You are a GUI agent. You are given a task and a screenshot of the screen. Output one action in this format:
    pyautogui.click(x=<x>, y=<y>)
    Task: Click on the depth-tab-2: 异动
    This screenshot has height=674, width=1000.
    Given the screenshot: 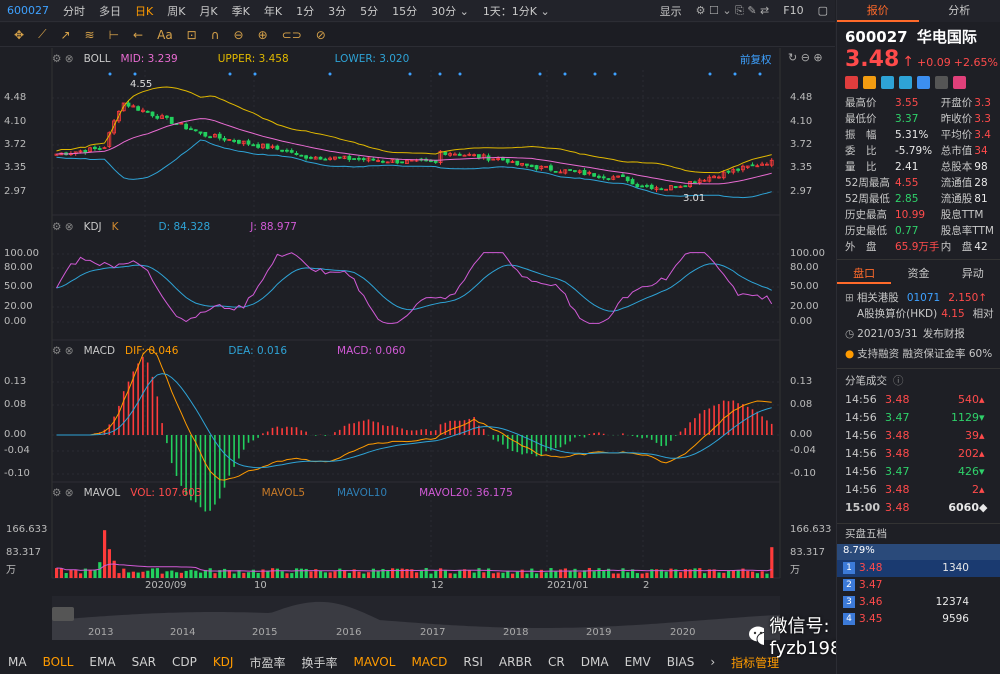 What is the action you would take?
    pyautogui.click(x=973, y=274)
    